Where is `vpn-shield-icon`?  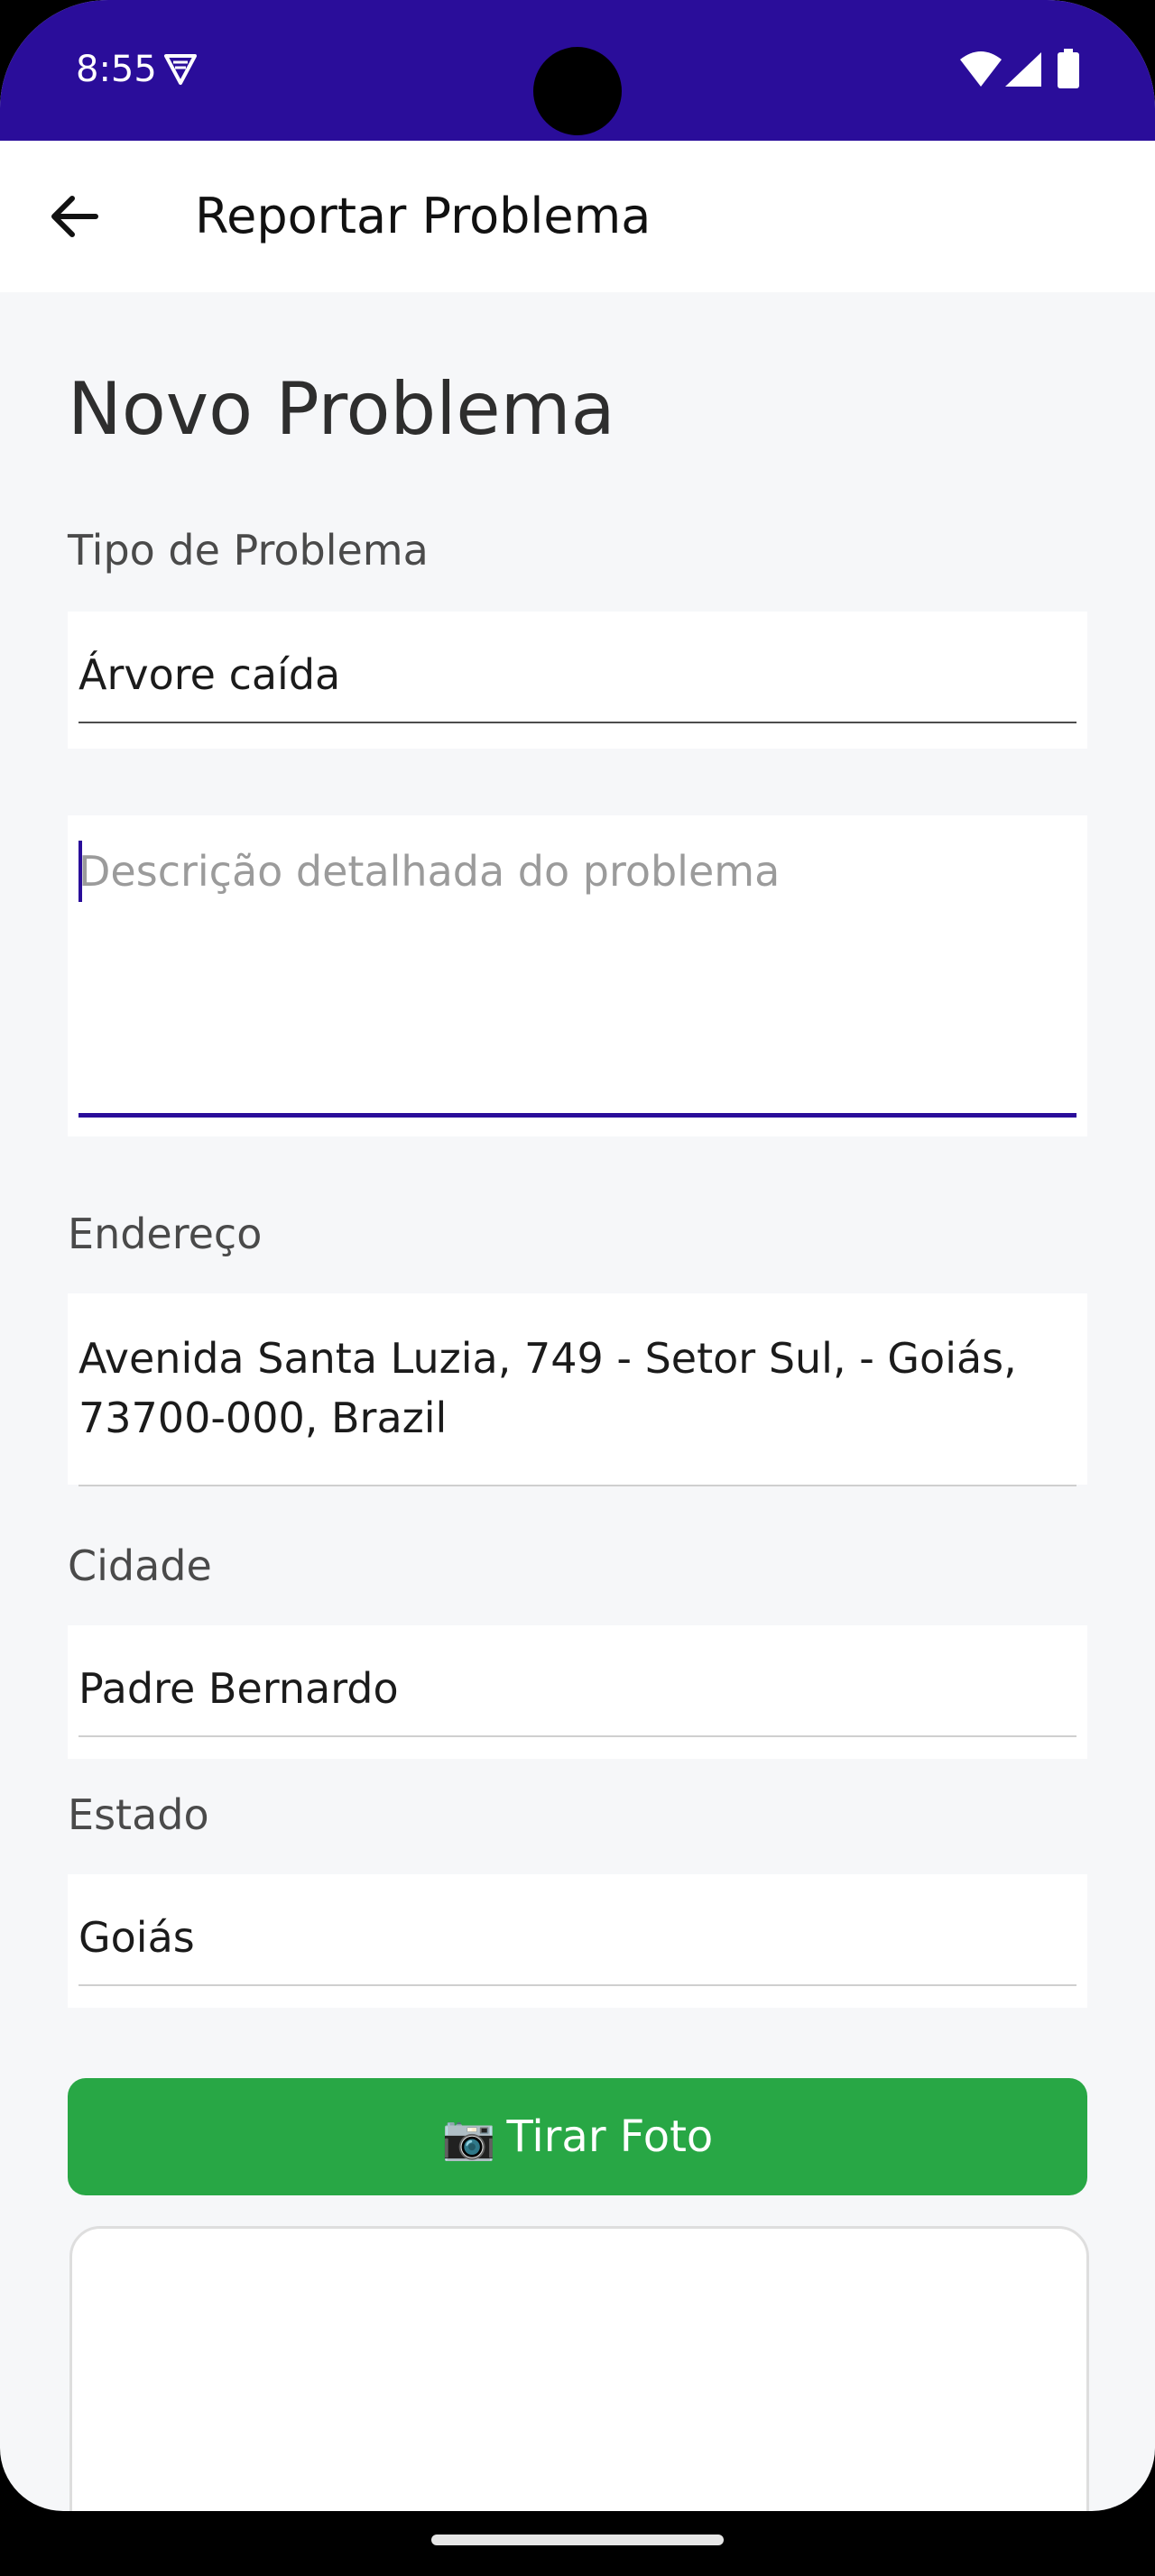 vpn-shield-icon is located at coordinates (180, 69).